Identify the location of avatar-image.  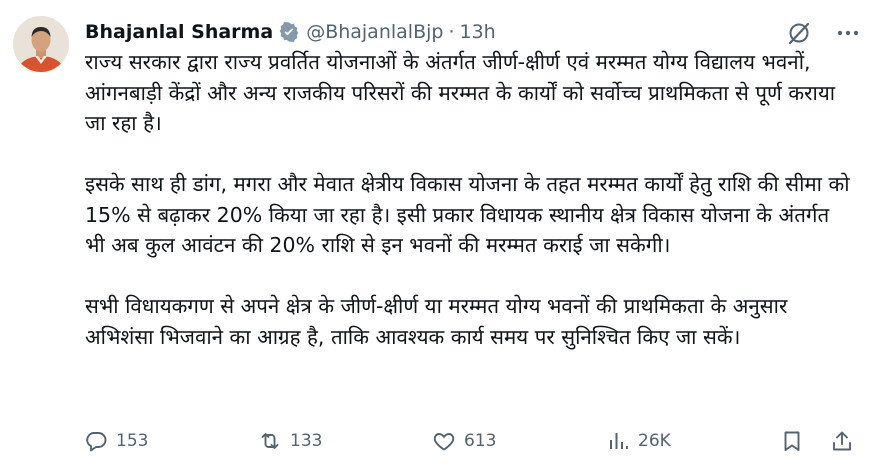
(41, 44).